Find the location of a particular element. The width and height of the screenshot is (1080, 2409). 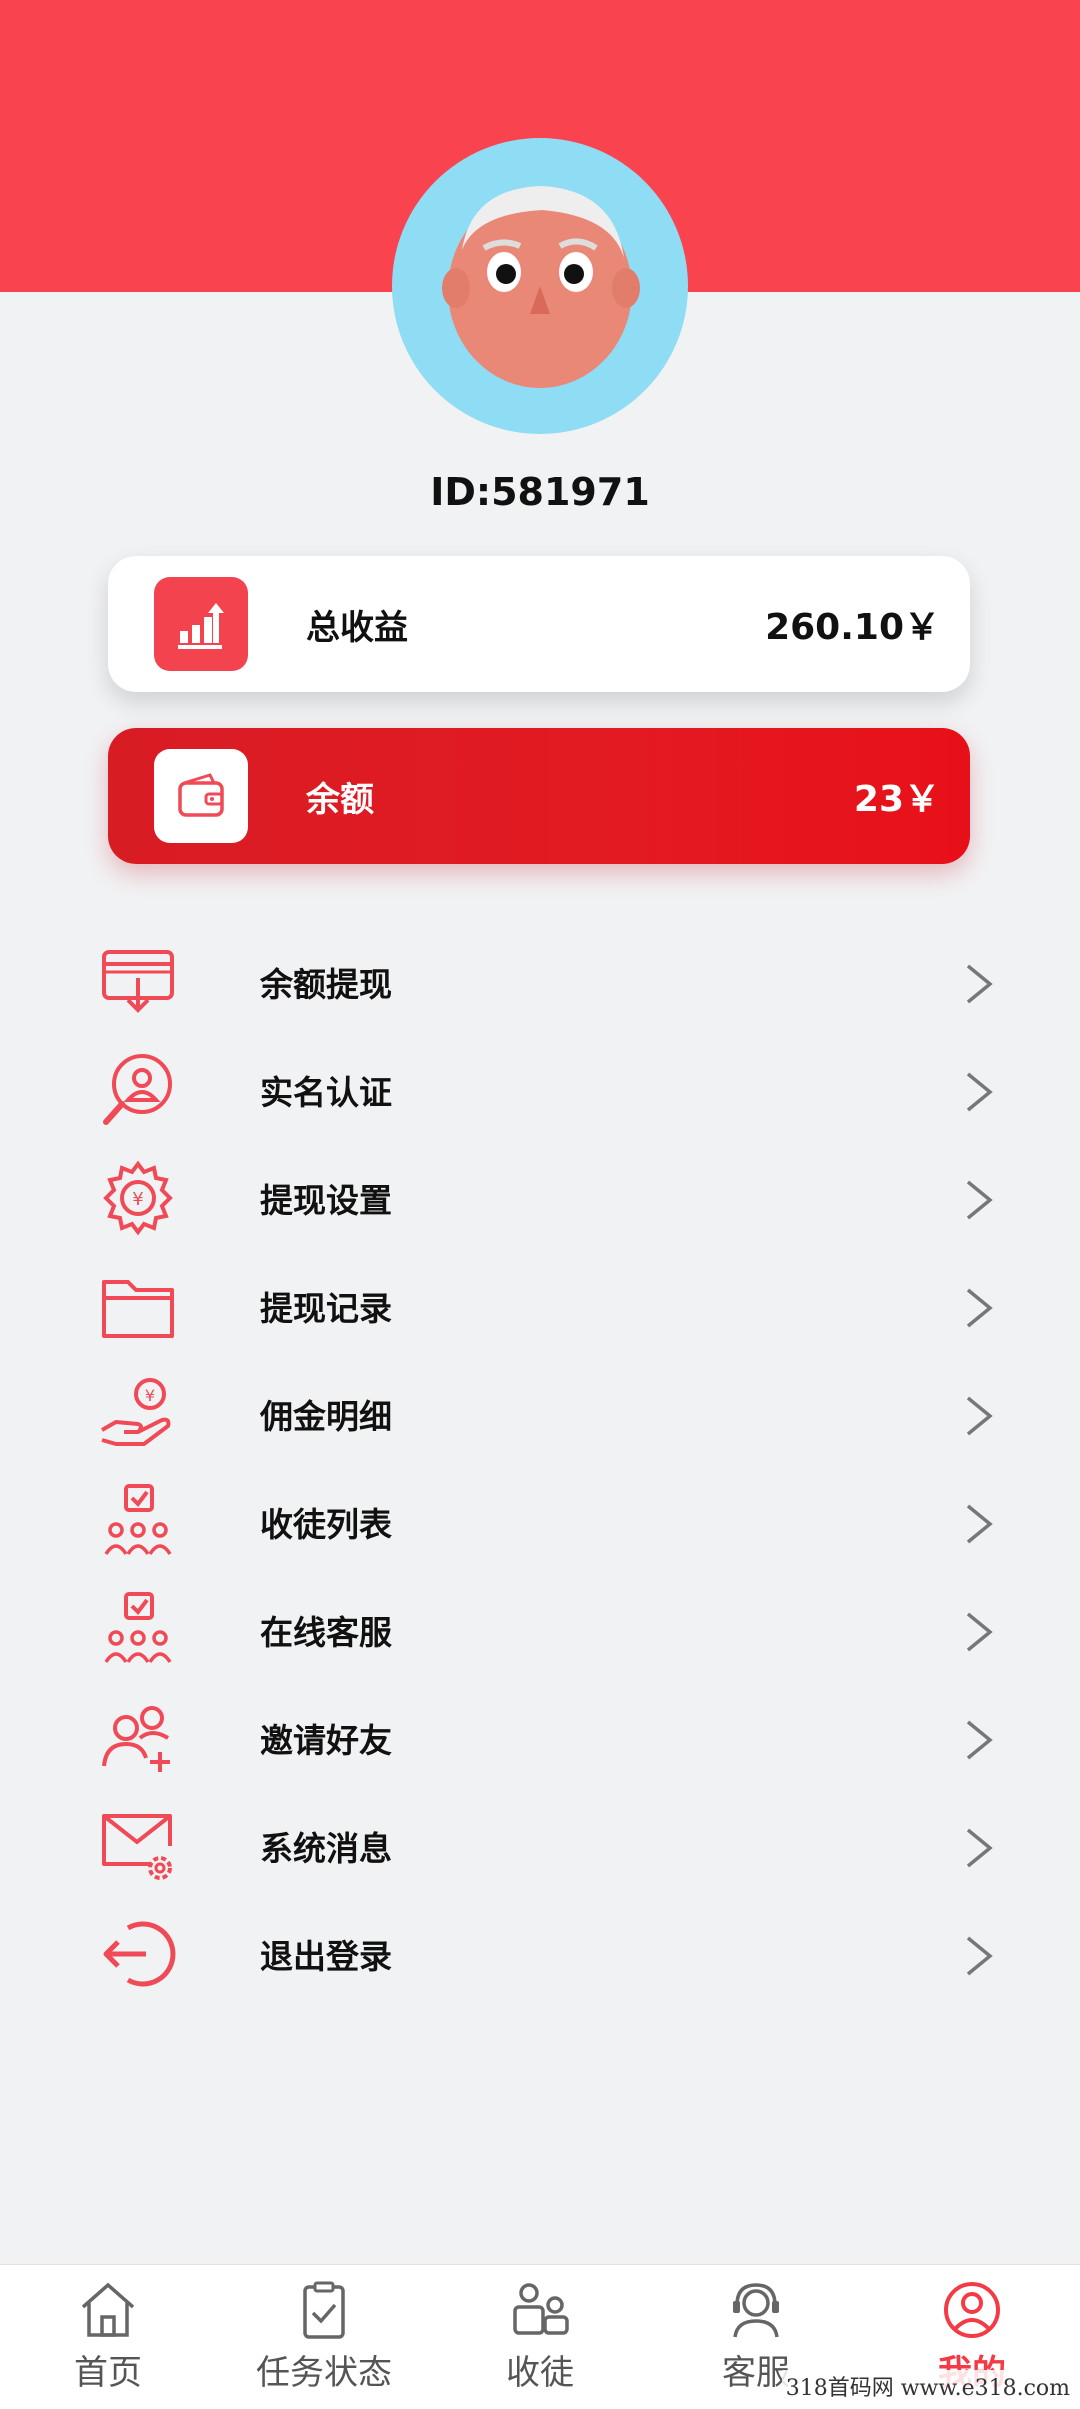

menu-item-label: 邀请好友 is located at coordinates (326, 1740).